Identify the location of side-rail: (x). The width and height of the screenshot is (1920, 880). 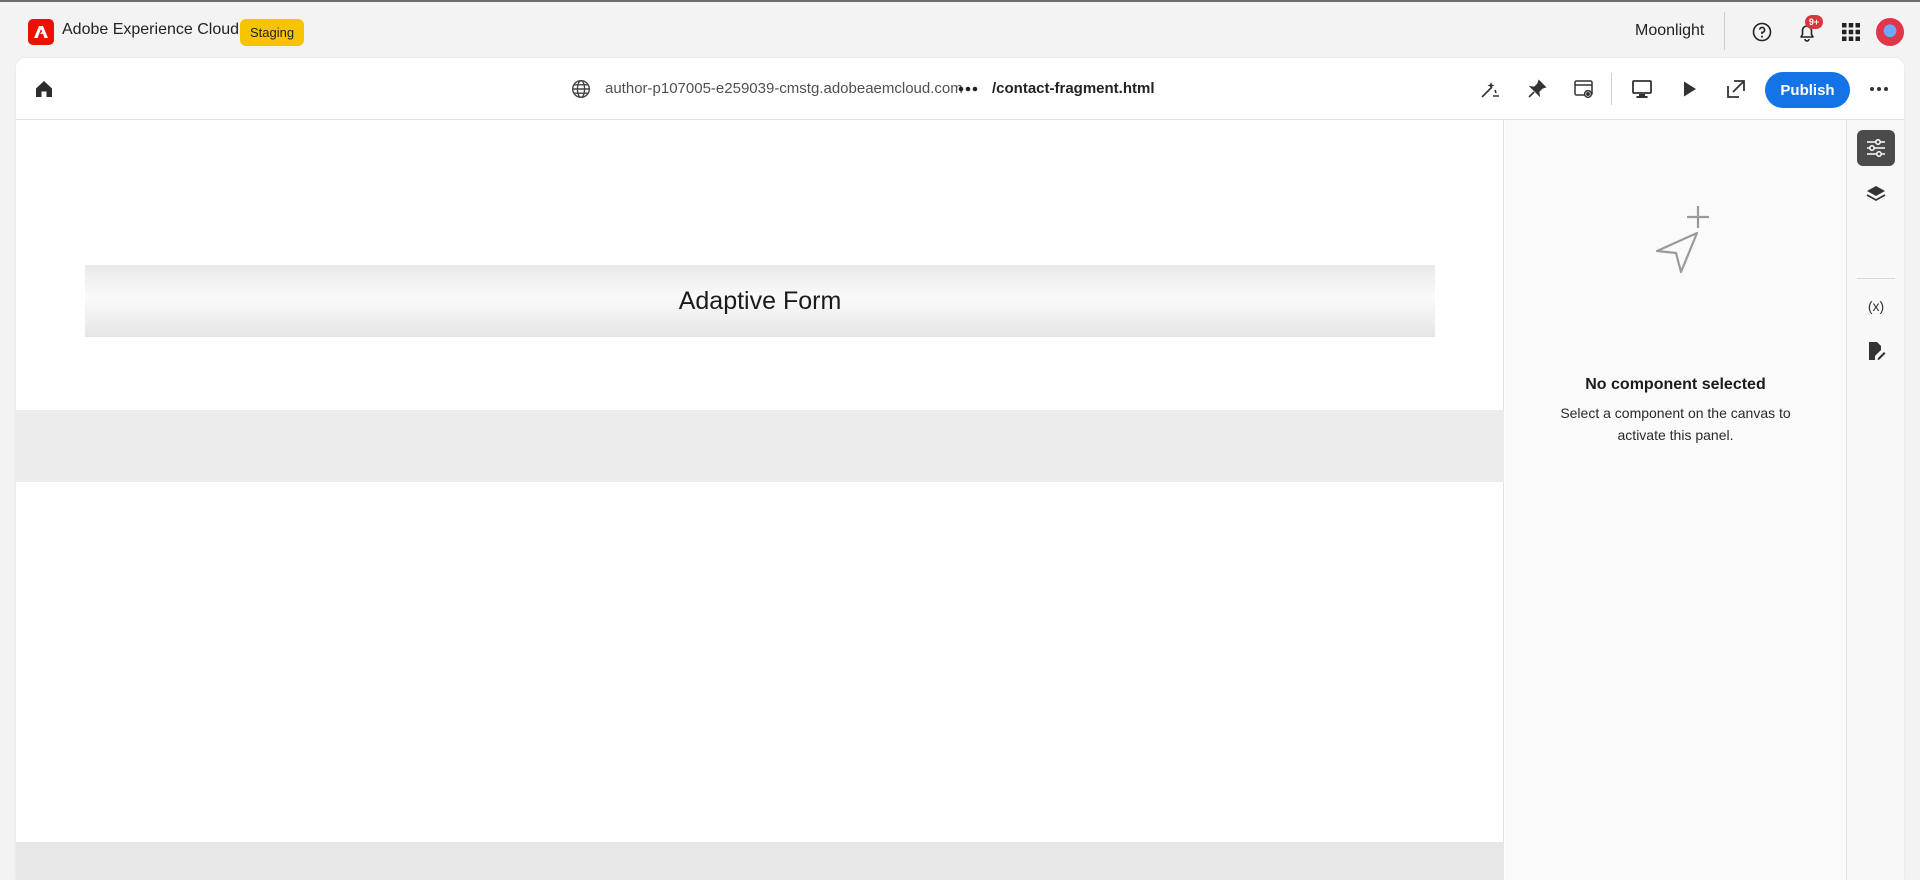
(1875, 500).